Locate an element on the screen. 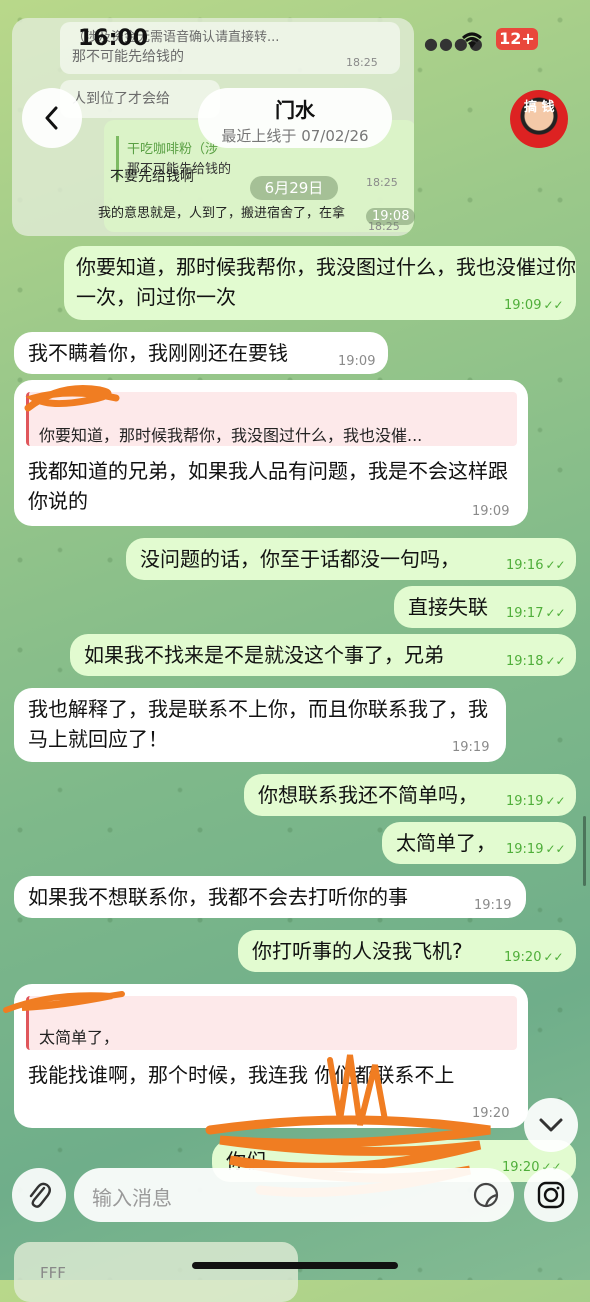  attach-button is located at coordinates (39, 1195).